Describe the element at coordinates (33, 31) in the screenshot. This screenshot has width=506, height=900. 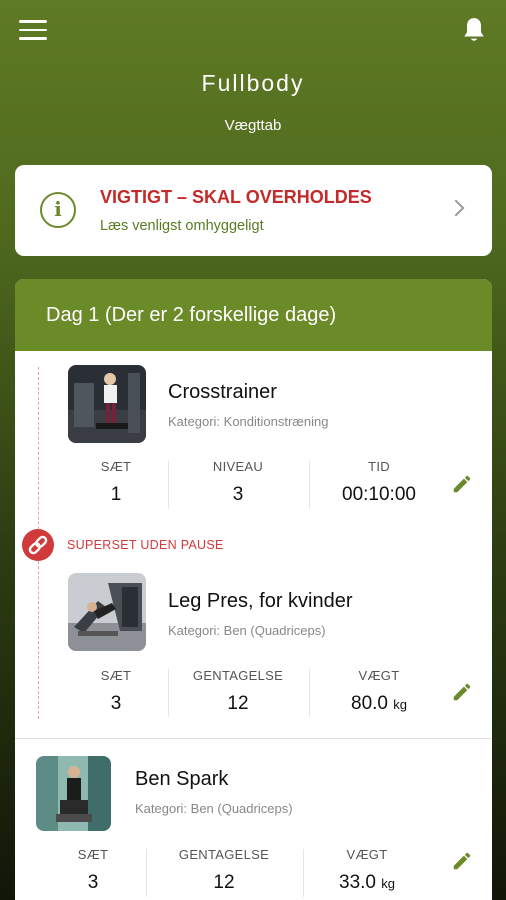
I see `hamburger-menu-icon` at that location.